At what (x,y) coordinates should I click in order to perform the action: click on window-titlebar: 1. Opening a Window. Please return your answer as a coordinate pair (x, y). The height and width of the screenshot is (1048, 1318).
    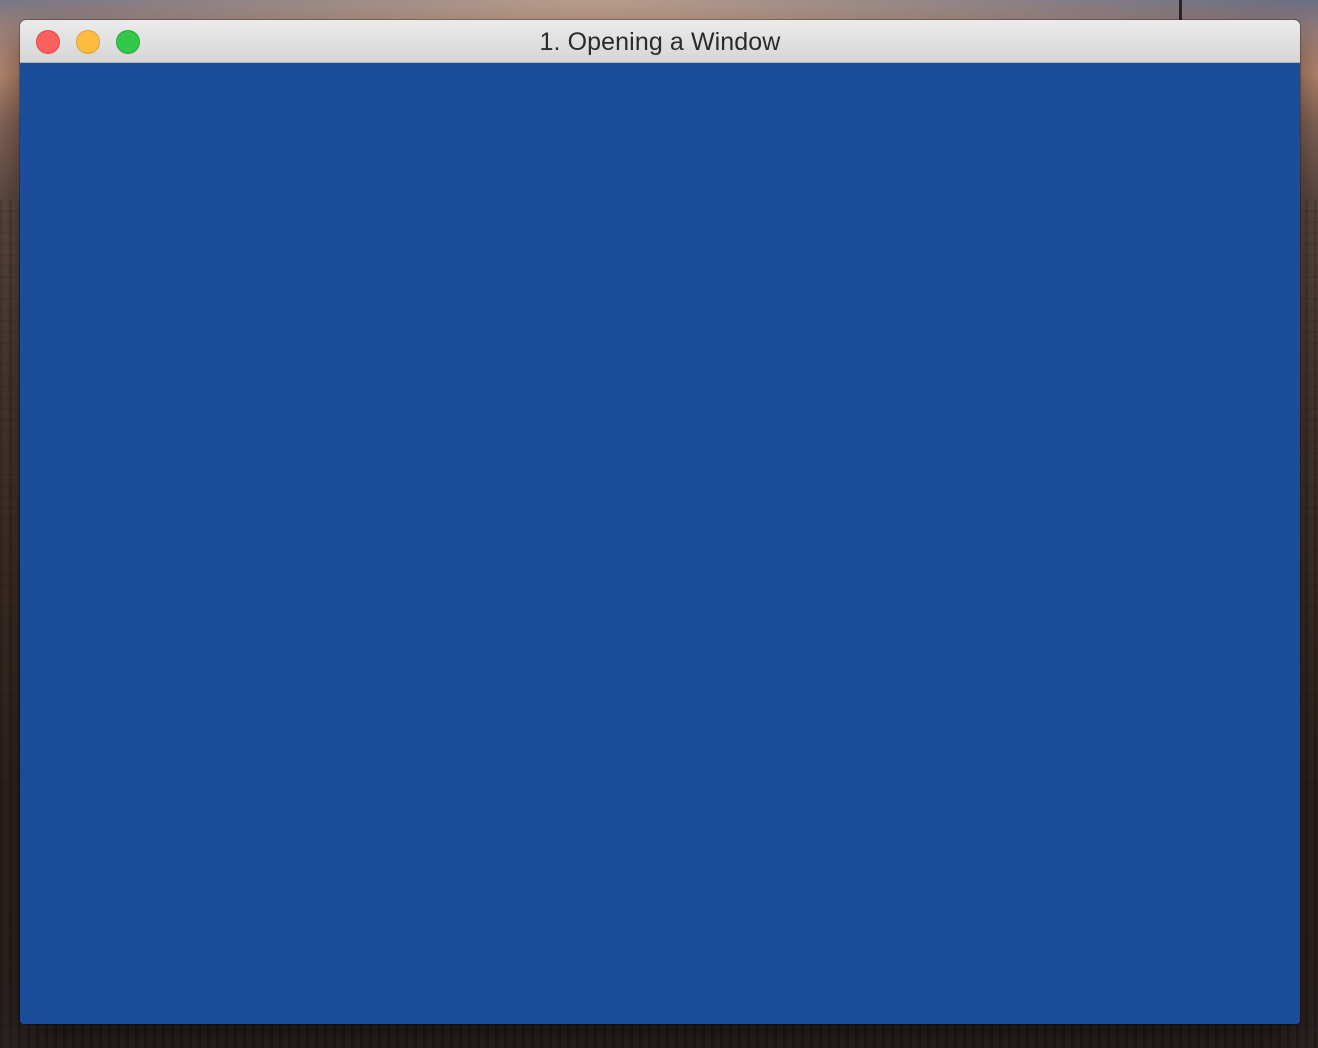
    Looking at the image, I should click on (660, 41).